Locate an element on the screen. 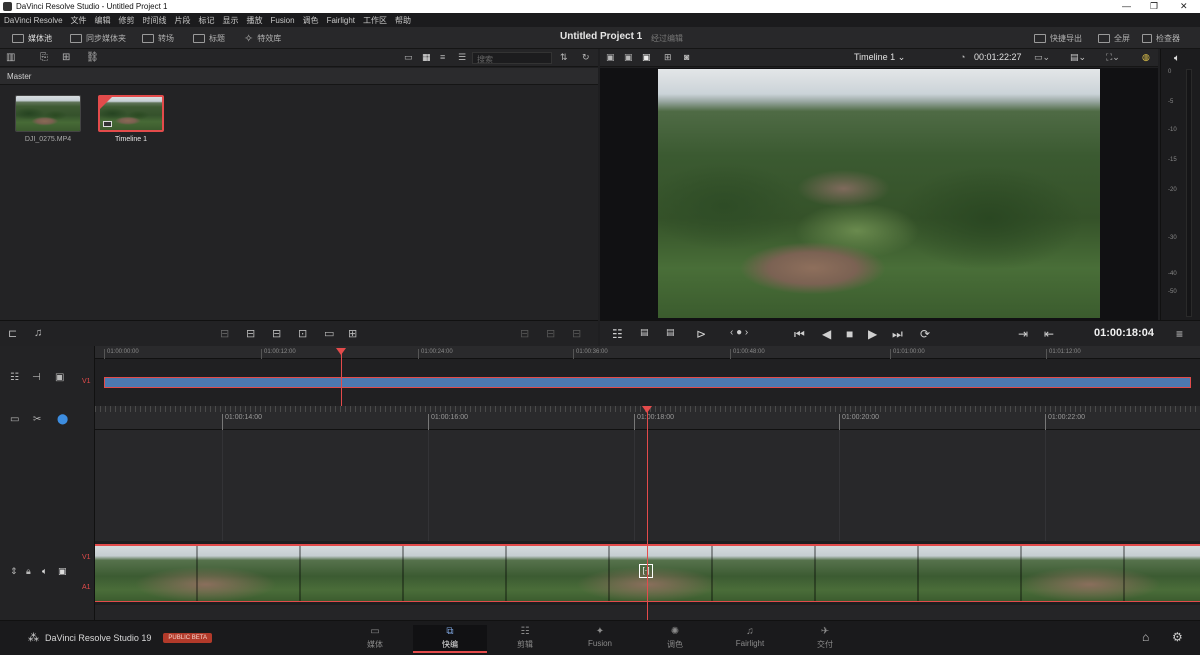 The width and height of the screenshot is (1200, 655). mute-icon: 🔈︎ is located at coordinates (44, 571).